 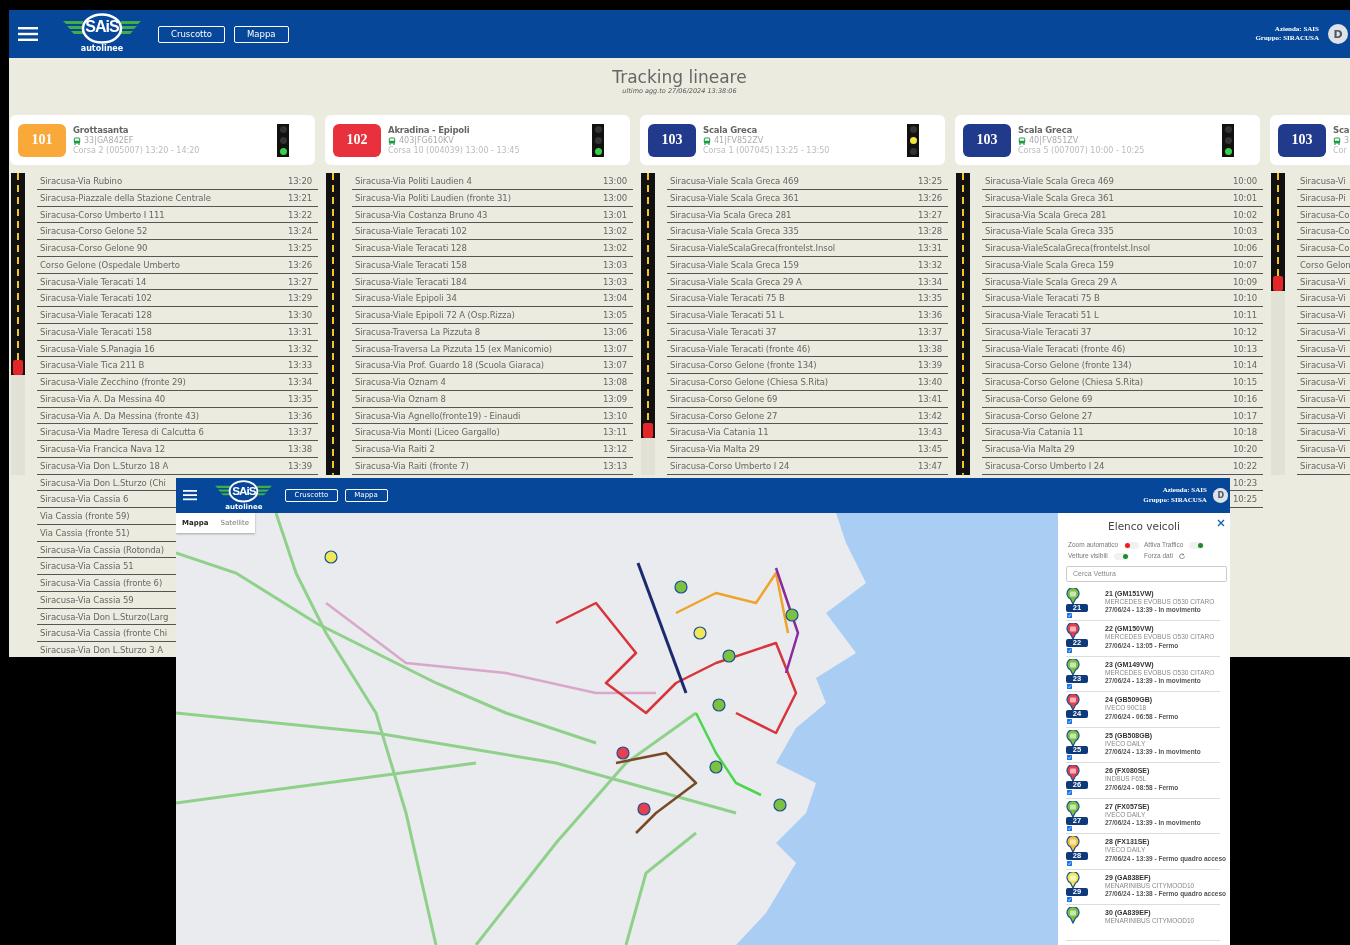 What do you see at coordinates (1245, 214) in the screenshot?
I see `stop-time: 10:02` at bounding box center [1245, 214].